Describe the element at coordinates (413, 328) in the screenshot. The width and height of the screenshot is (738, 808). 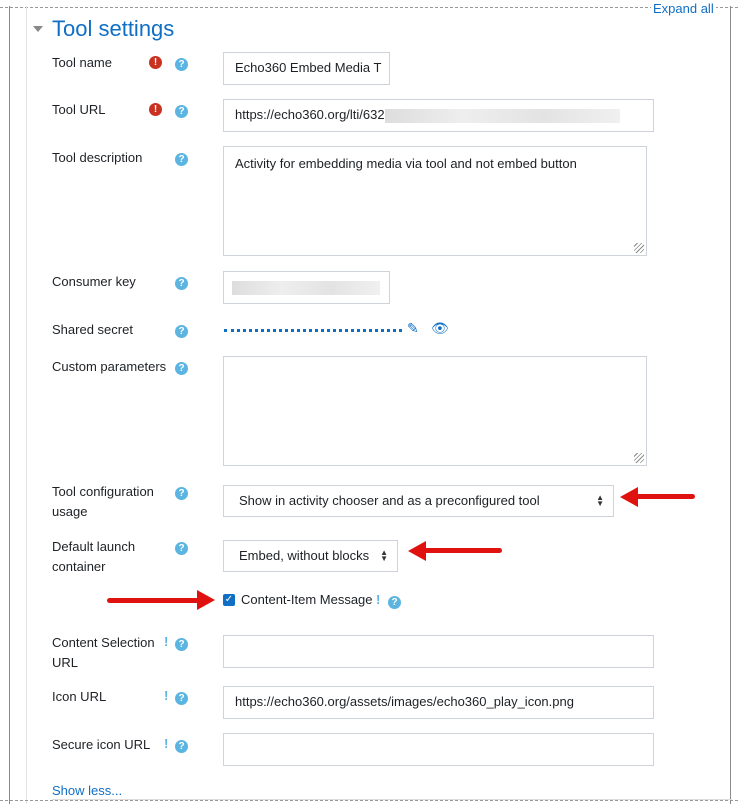
I see `pencil-edit-icon: ✎` at that location.